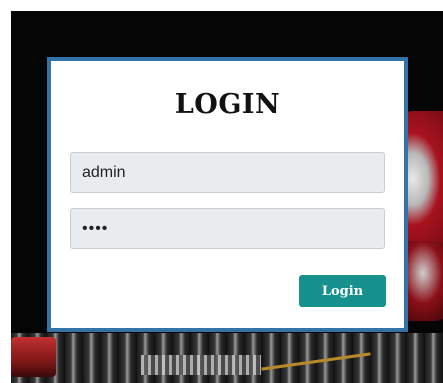 Image resolution: width=443 pixels, height=383 pixels. Describe the element at coordinates (227, 172) in the screenshot. I see `username-input` at that location.